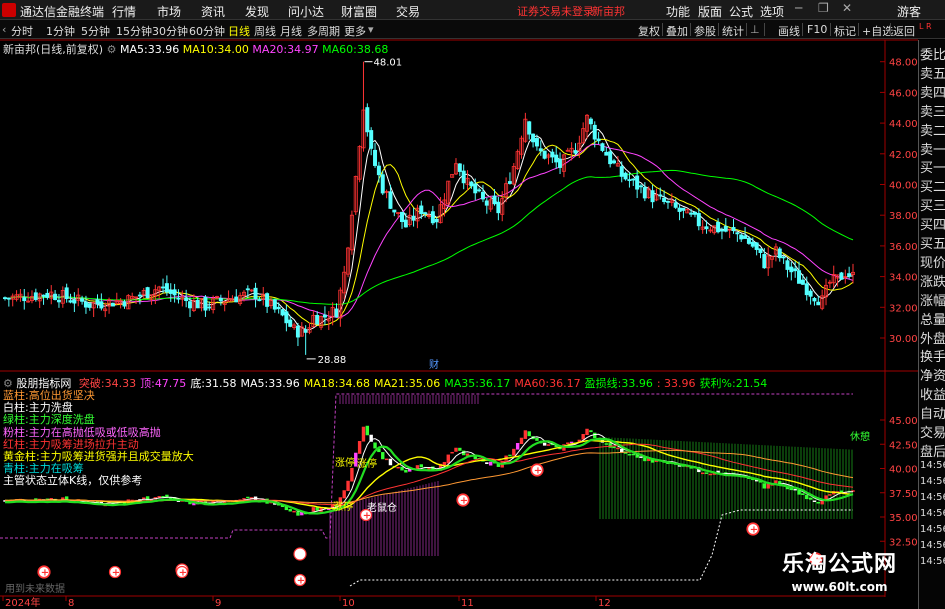 This screenshot has height=609, width=945. What do you see at coordinates (903, 421) in the screenshot?
I see `ind-y-tick-label: 45.00` at bounding box center [903, 421].